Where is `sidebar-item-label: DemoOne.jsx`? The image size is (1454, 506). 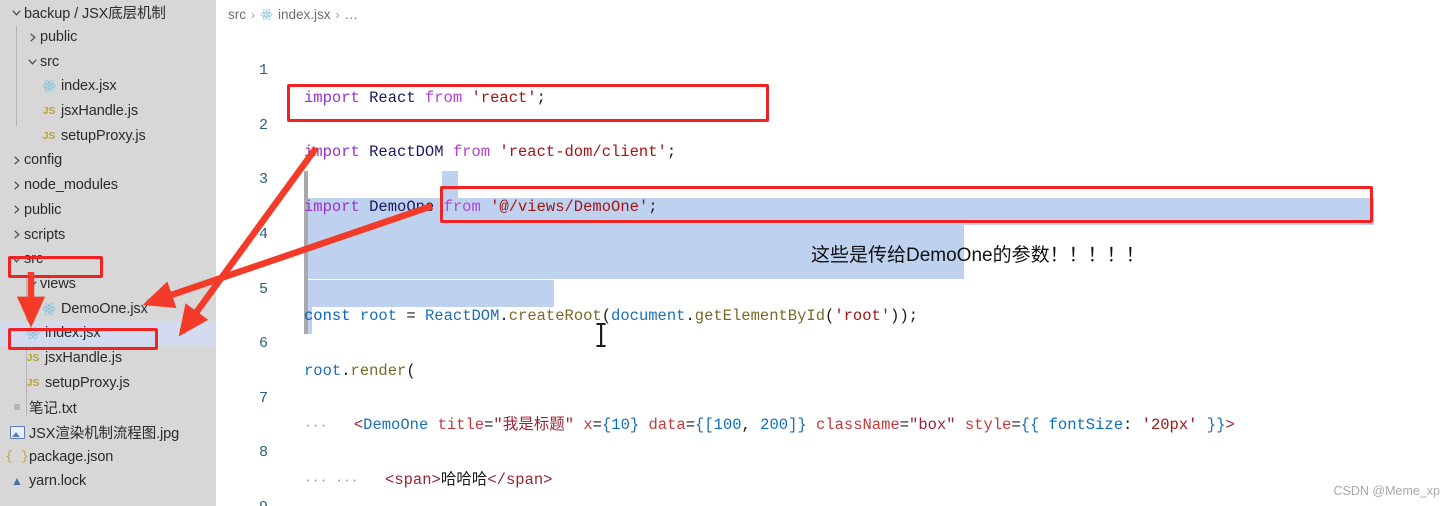
sidebar-item-label: DemoOne.jsx is located at coordinates (104, 308).